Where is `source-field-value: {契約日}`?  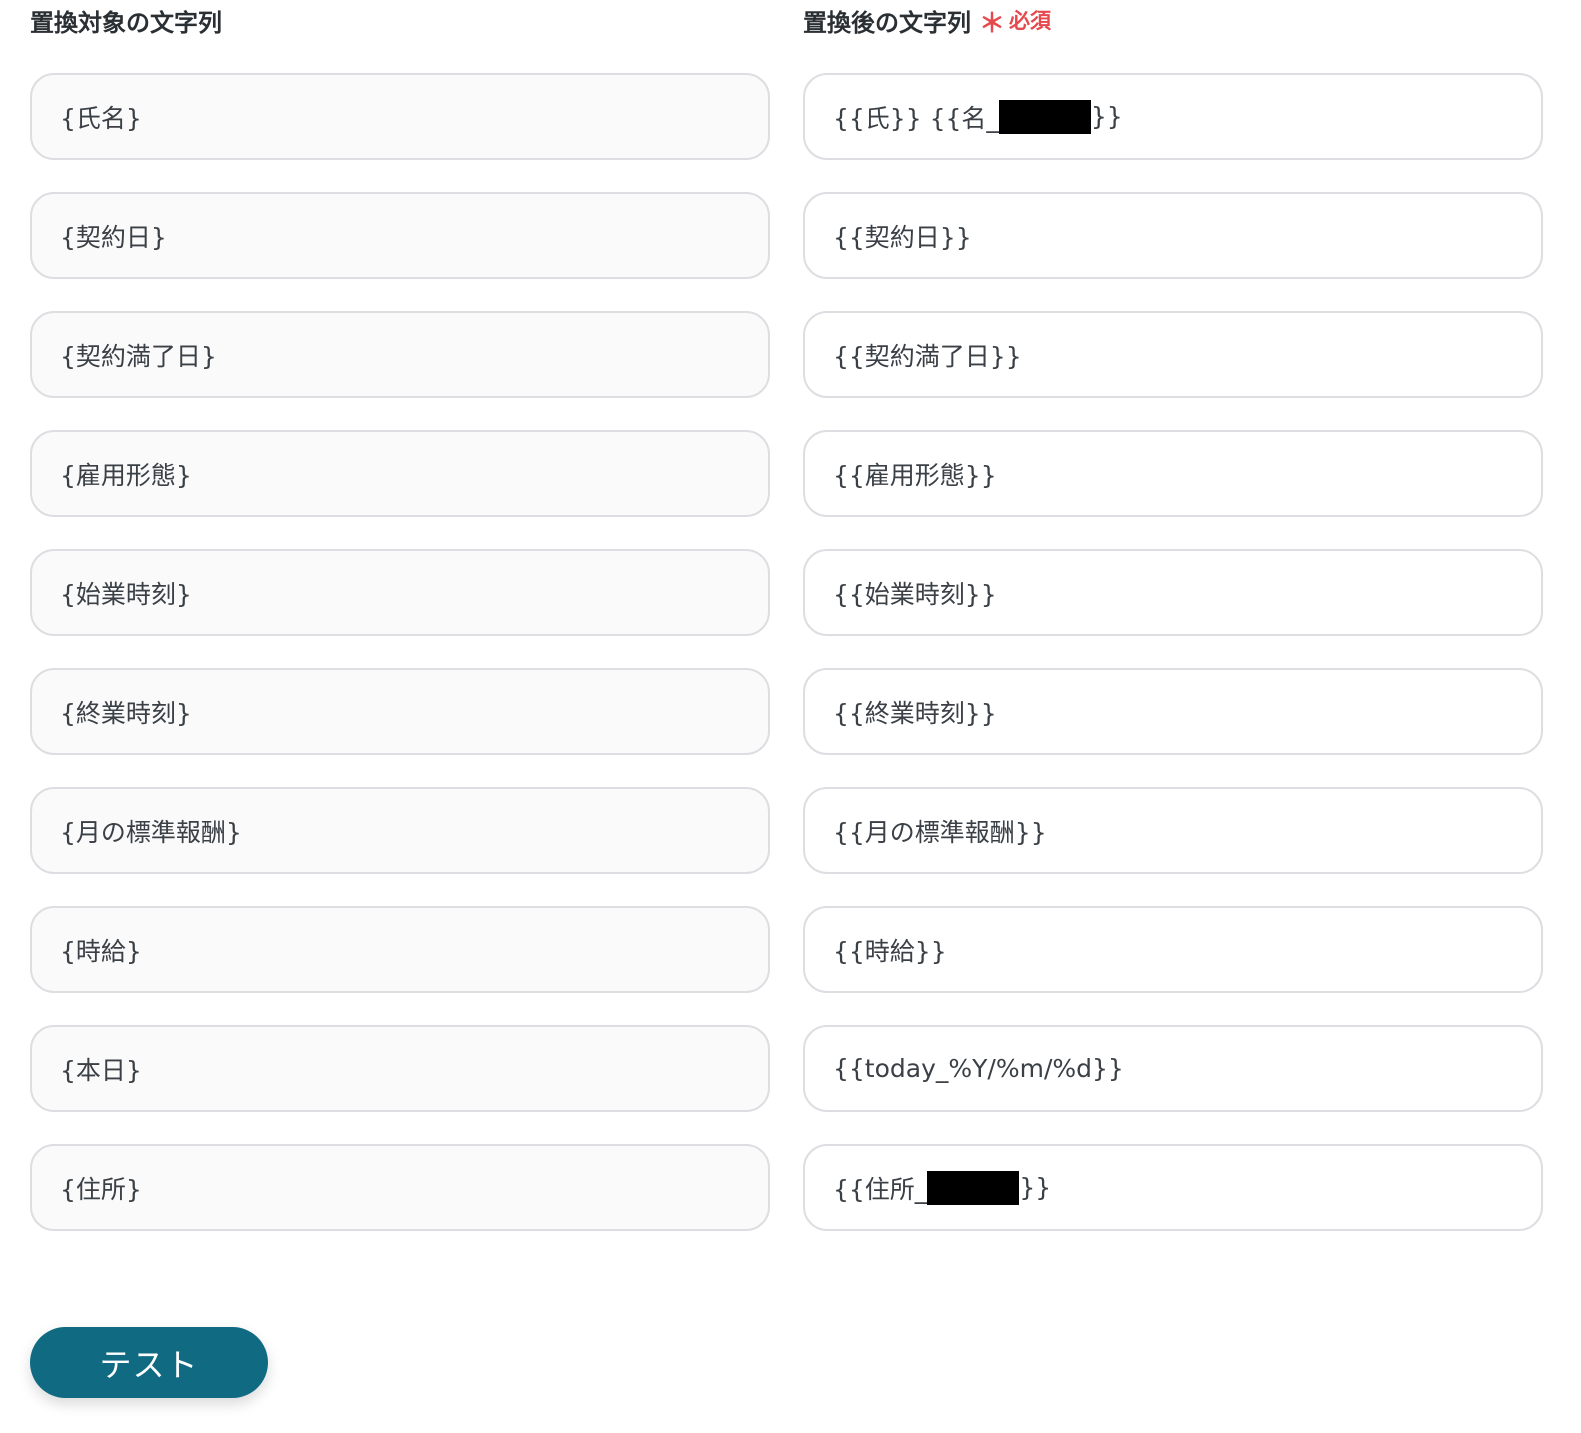 source-field-value: {契約日} is located at coordinates (113, 237).